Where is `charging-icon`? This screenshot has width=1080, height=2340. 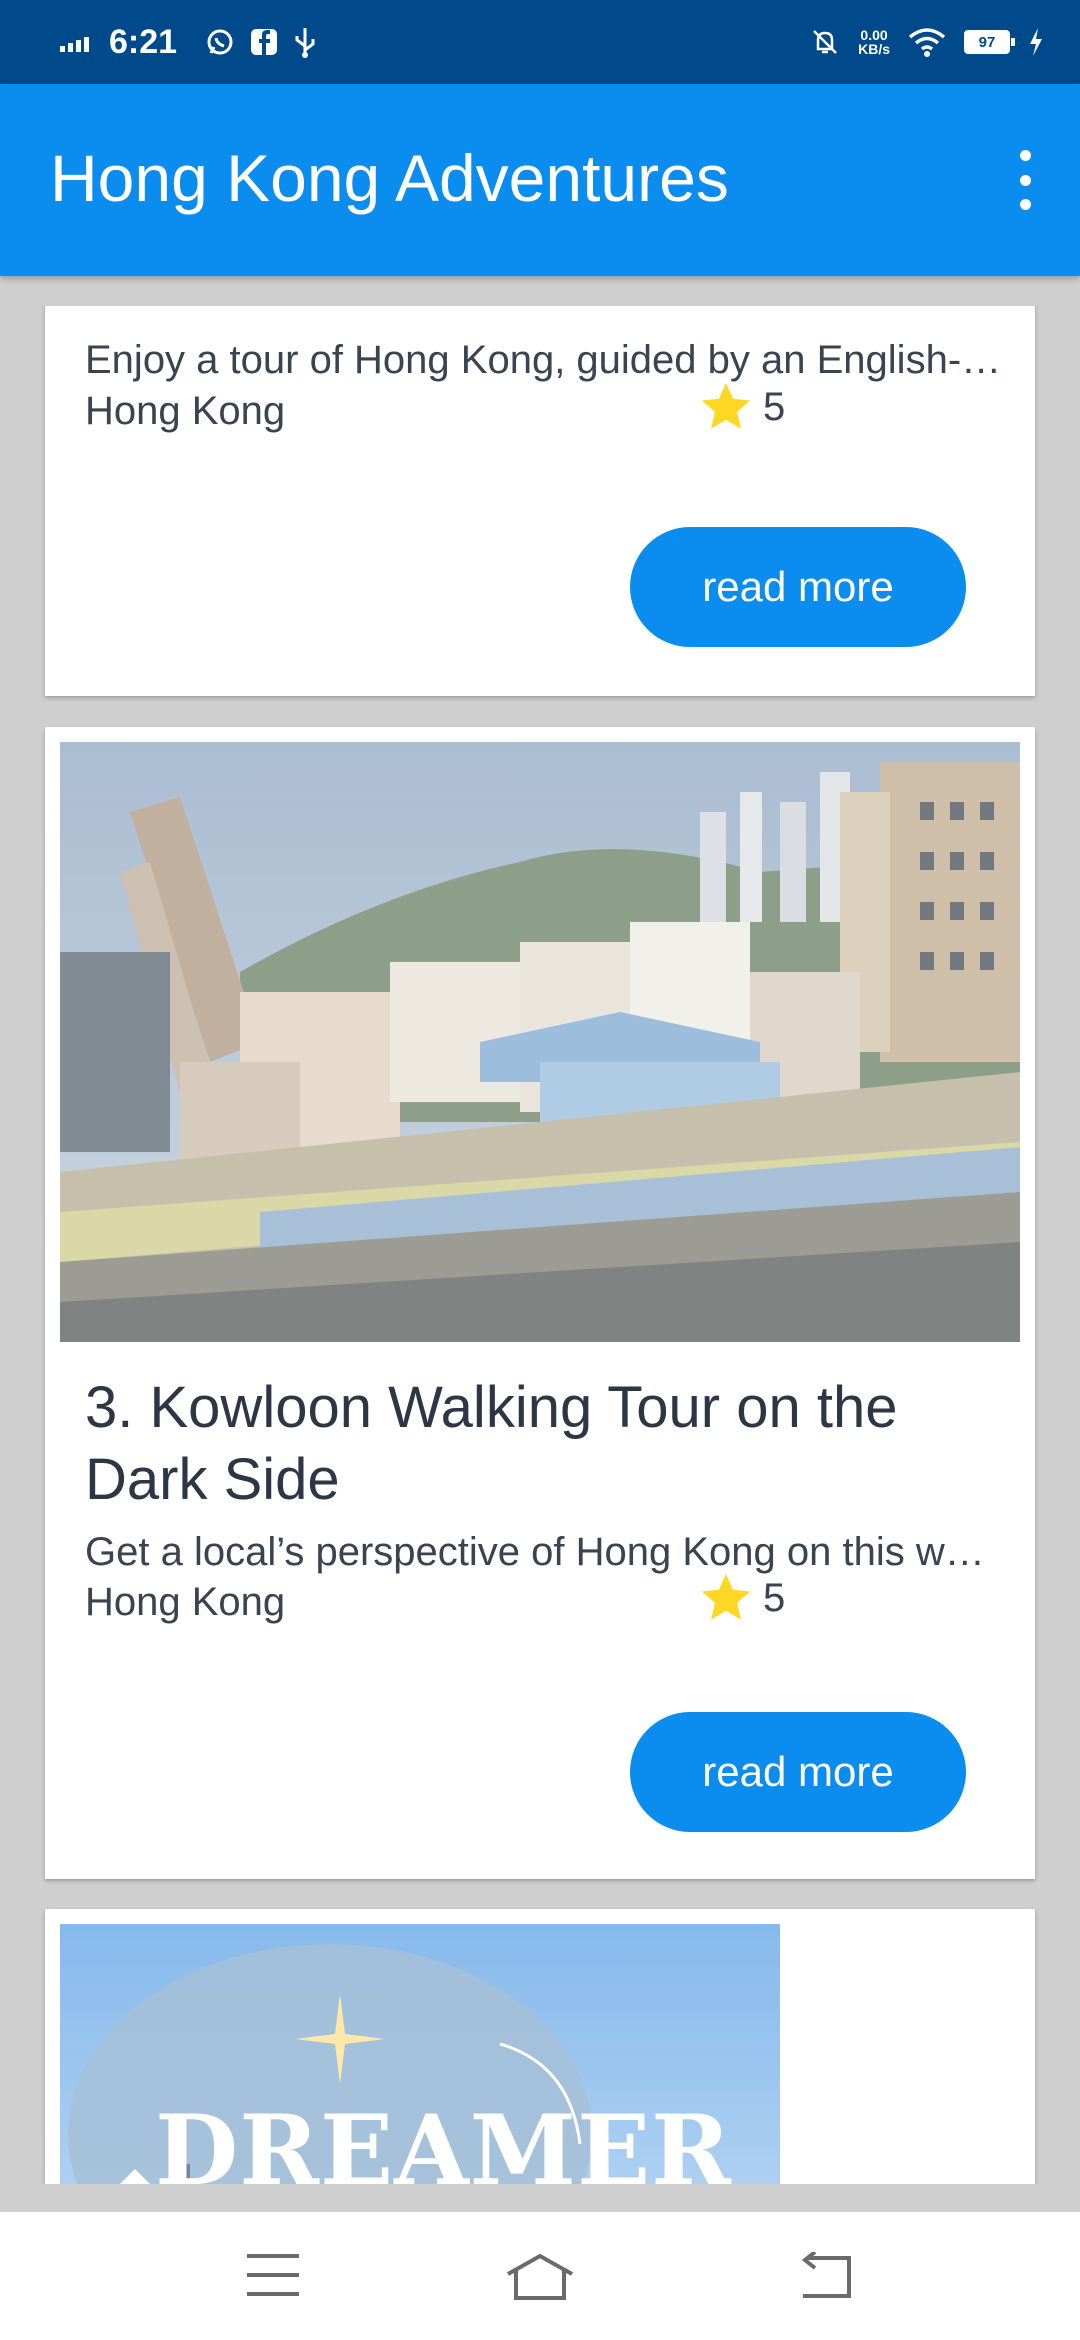
charging-icon is located at coordinates (1036, 42).